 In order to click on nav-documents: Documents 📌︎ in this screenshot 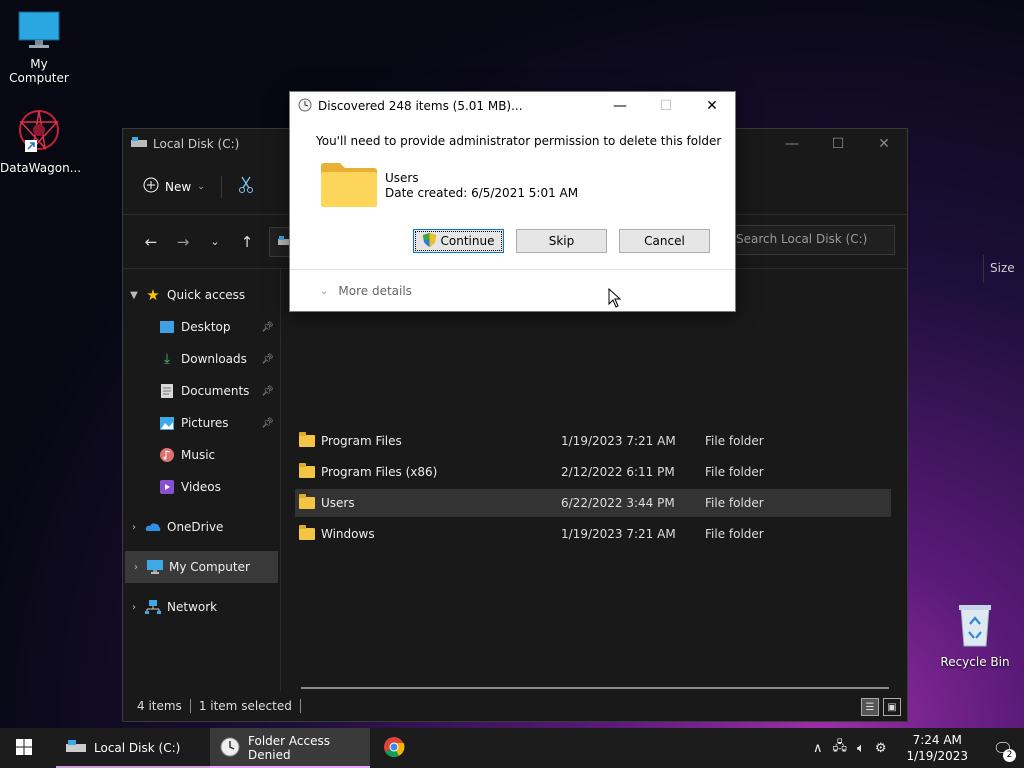, I will do `click(201, 391)`.